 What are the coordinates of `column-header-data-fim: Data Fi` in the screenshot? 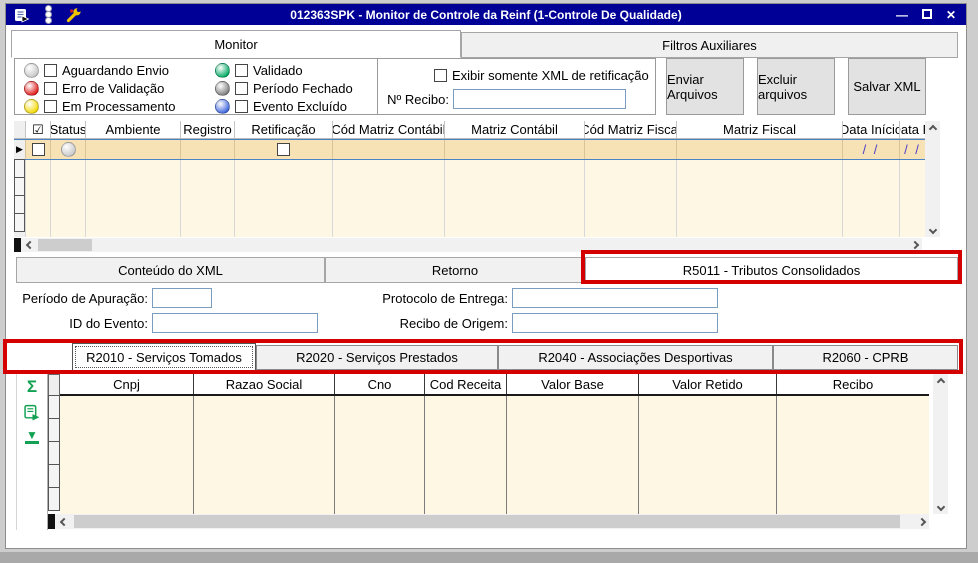 It's located at (912, 129).